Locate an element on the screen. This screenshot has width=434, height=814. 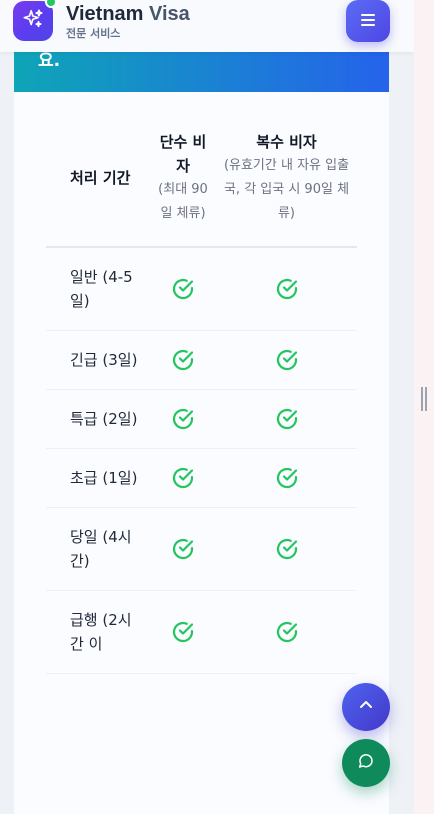
header-processing-time: 처리 기간 is located at coordinates (100, 178).